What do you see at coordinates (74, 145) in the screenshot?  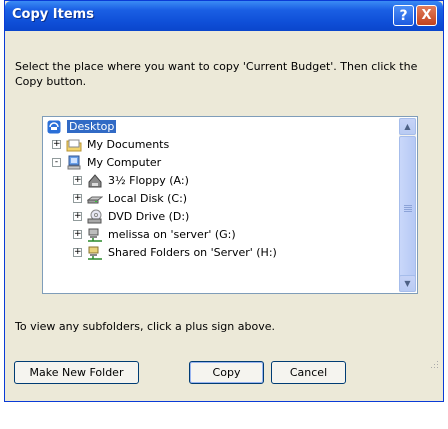 I see `folder-icon` at bounding box center [74, 145].